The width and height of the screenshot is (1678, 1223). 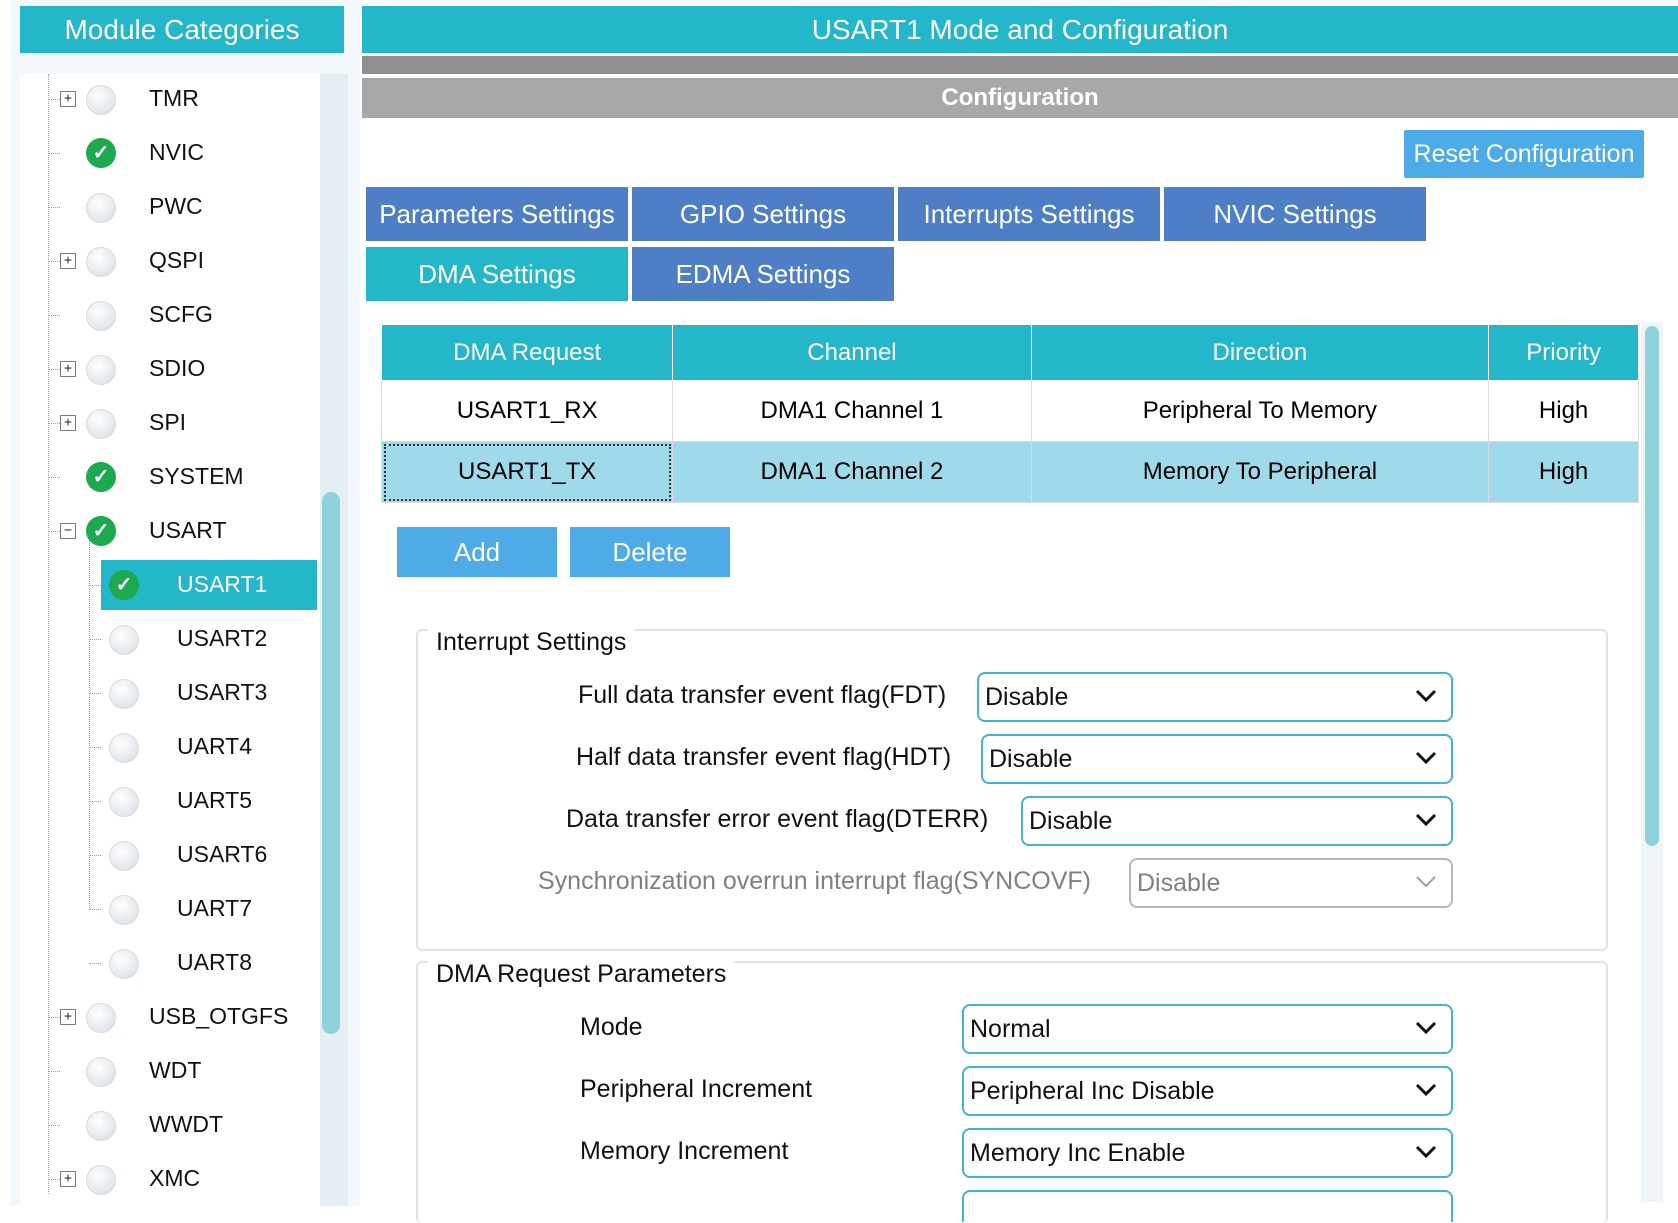 I want to click on cell-direction: Peripheral To Memory, so click(x=1260, y=411).